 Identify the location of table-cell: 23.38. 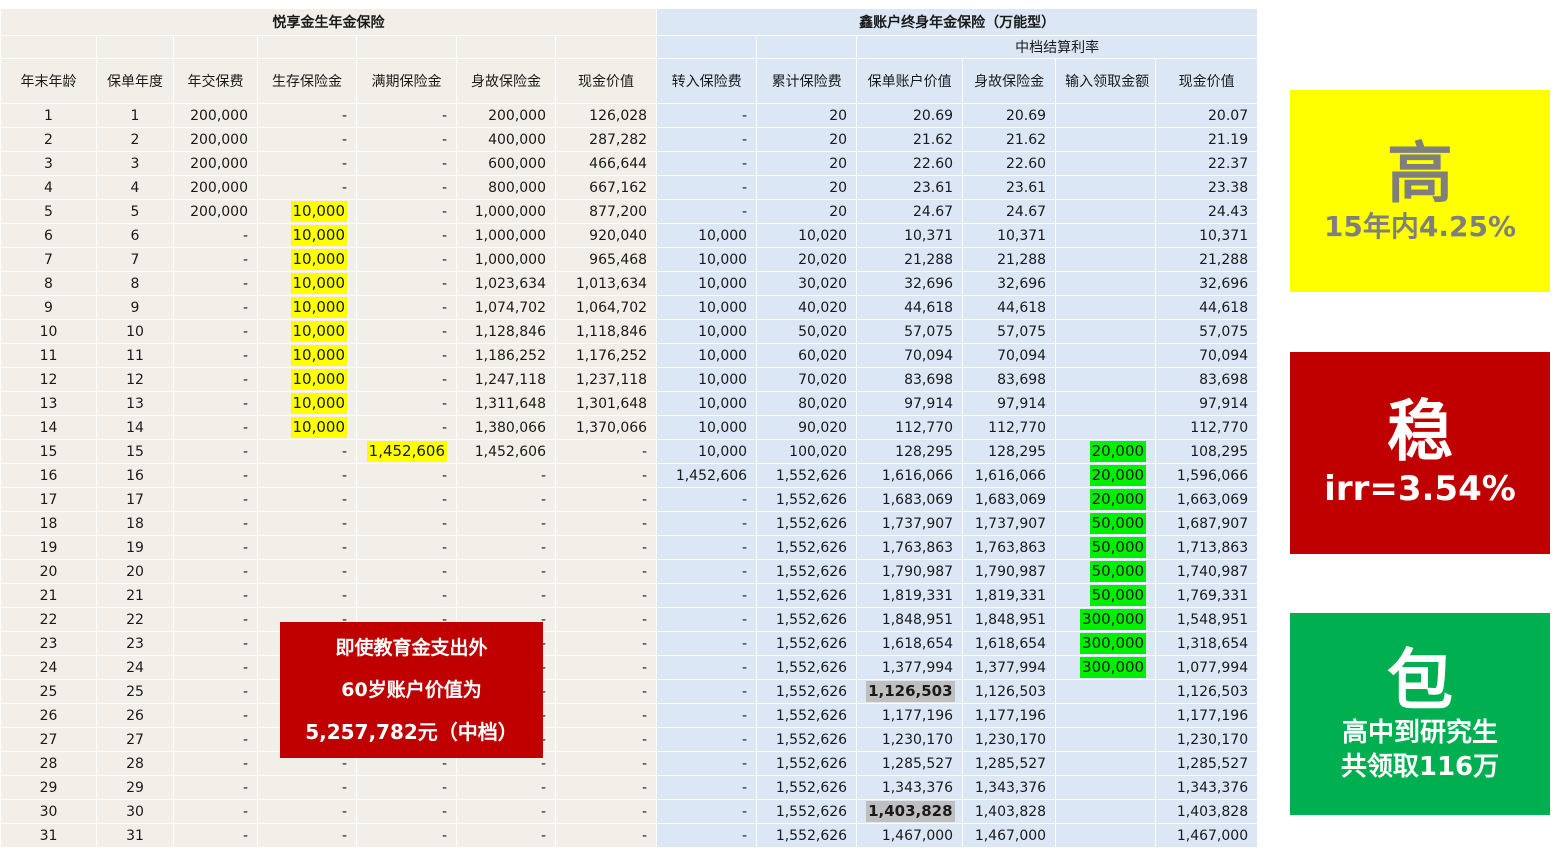
(1207, 187).